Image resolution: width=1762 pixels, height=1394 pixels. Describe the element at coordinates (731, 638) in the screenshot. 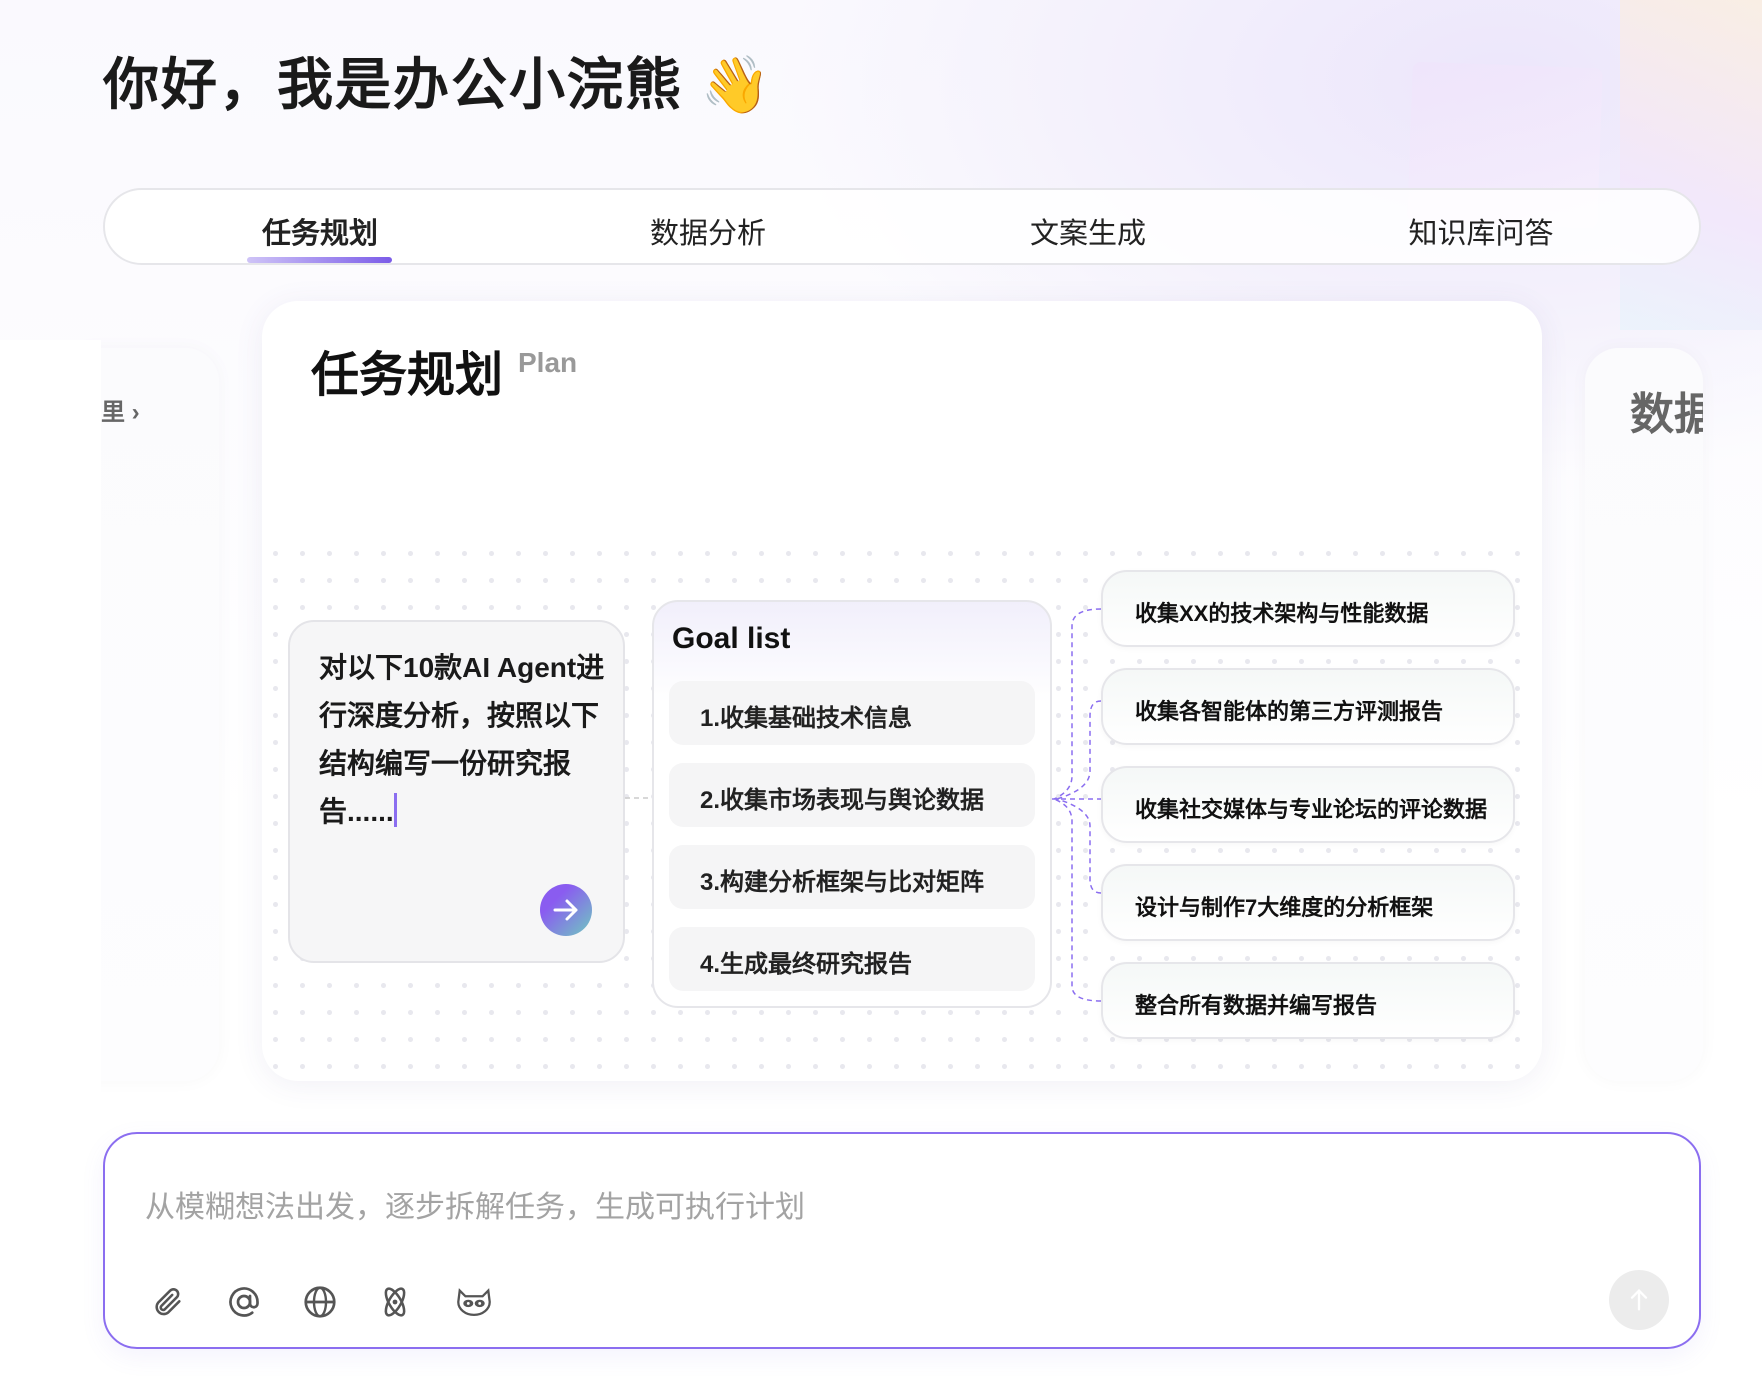

I see `goal-list-title: Goal list` at that location.